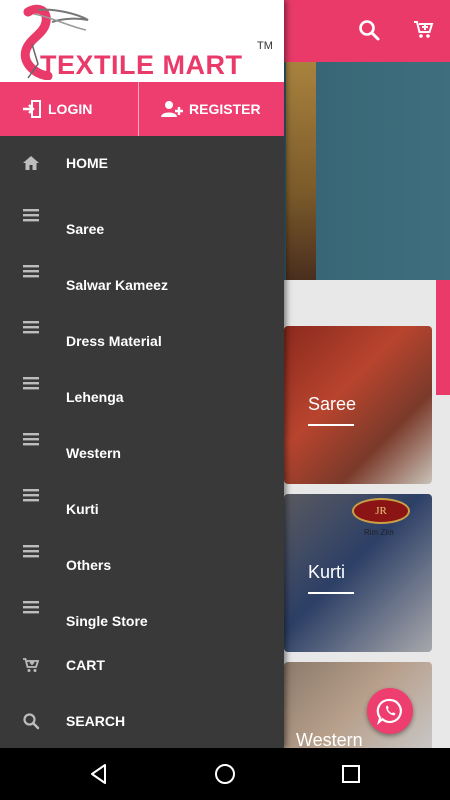 The height and width of the screenshot is (800, 450). I want to click on add-user-icon, so click(172, 109).